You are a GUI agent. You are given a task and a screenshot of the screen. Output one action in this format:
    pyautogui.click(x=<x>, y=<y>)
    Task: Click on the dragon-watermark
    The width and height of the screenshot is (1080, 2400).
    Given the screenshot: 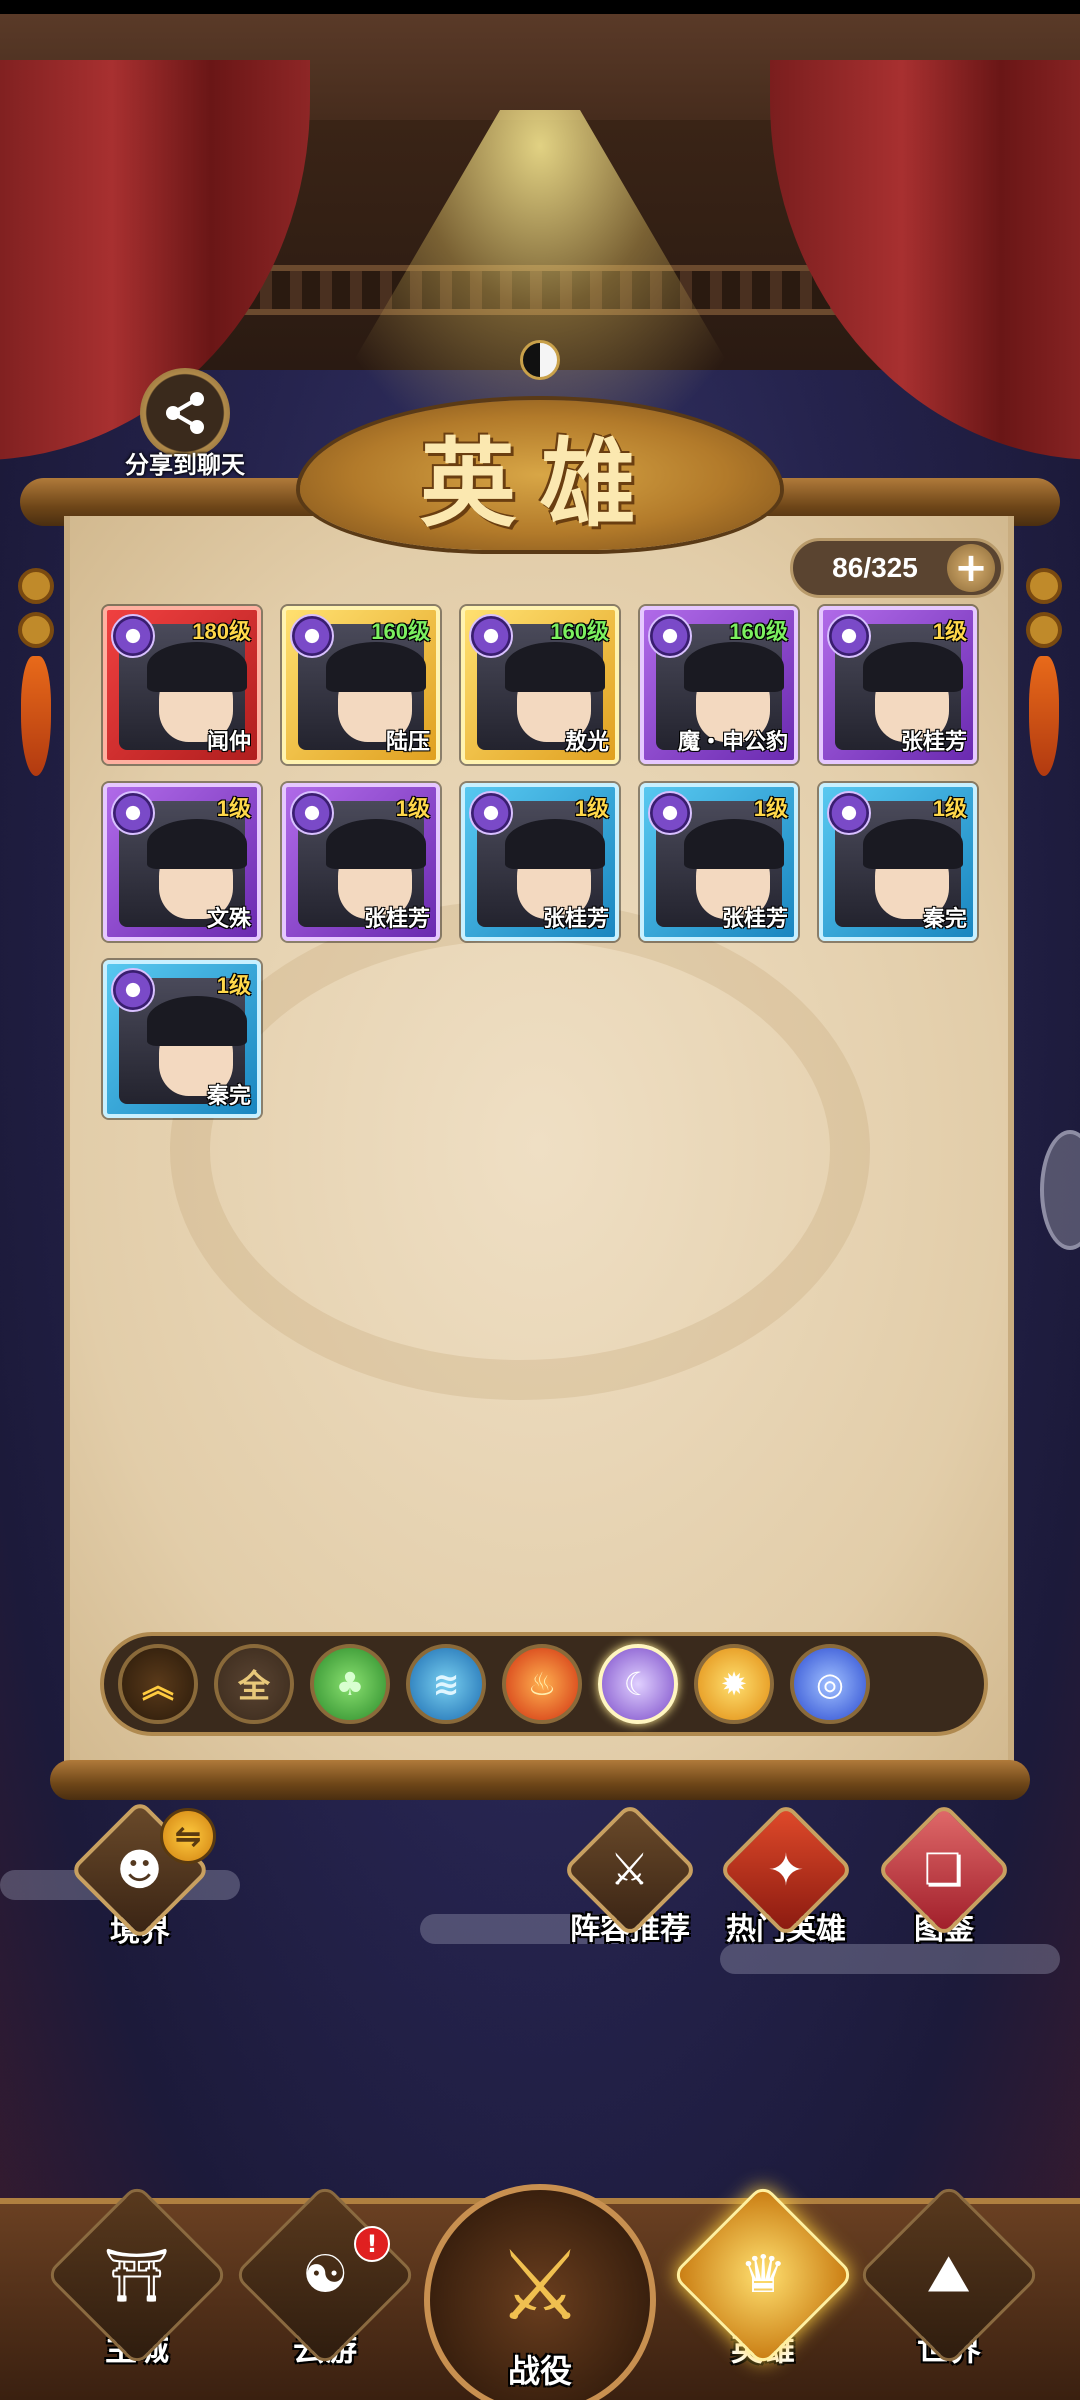 What is the action you would take?
    pyautogui.click(x=520, y=1150)
    